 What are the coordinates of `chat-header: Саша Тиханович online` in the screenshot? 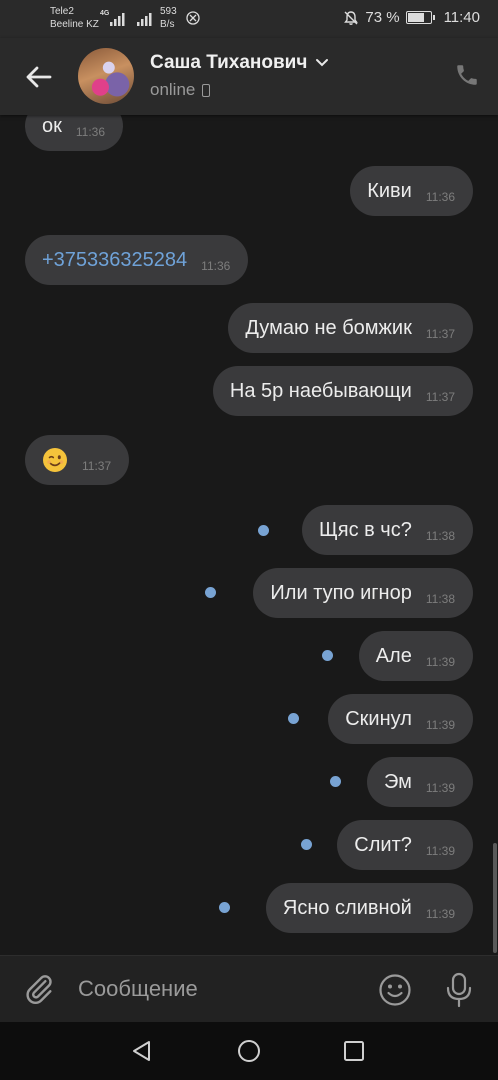 It's located at (249, 76).